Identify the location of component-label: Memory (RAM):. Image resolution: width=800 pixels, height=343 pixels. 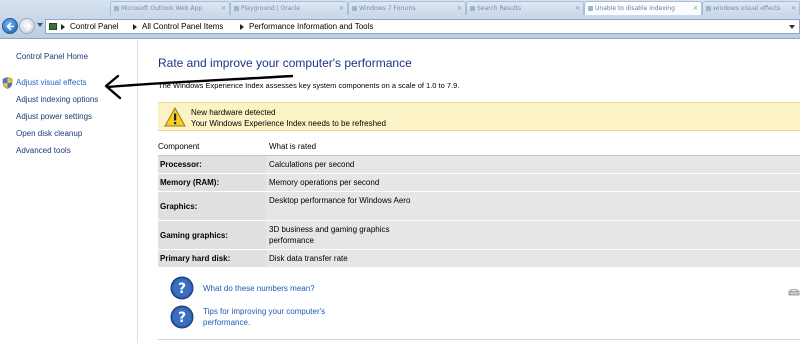
(190, 182).